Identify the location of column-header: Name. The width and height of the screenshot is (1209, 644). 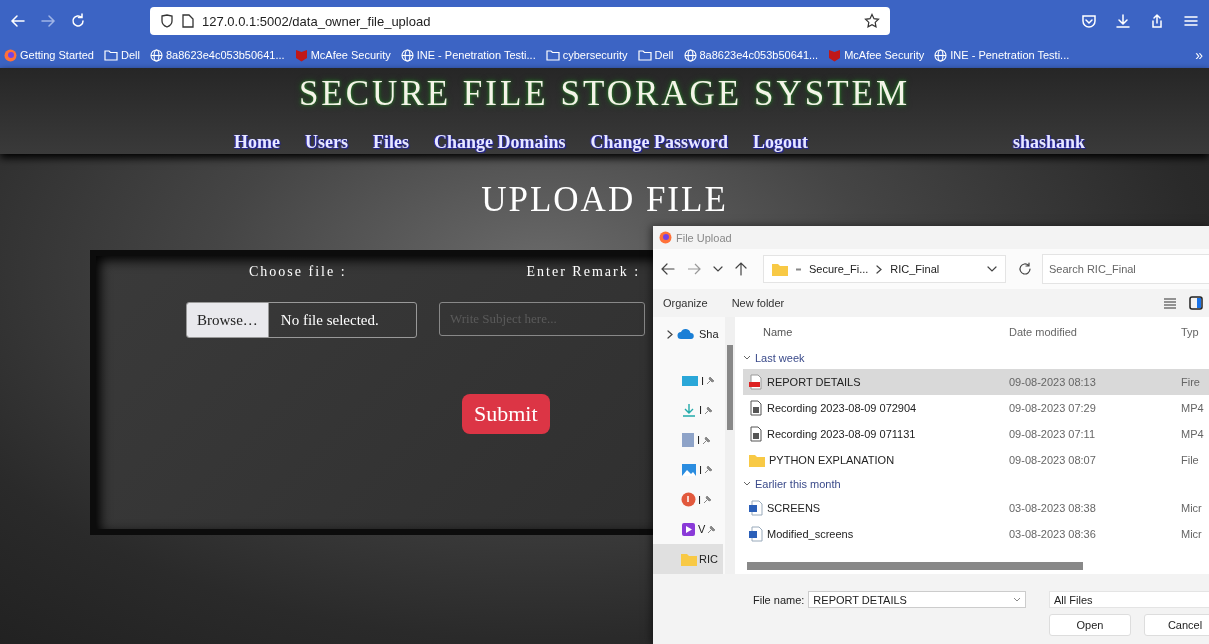
(876, 332).